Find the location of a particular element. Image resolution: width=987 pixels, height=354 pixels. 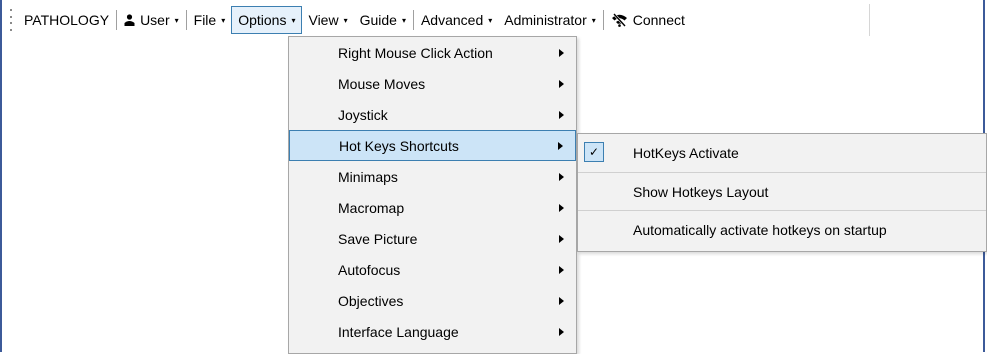

menu-item-objectives: Objectives is located at coordinates (432, 300).